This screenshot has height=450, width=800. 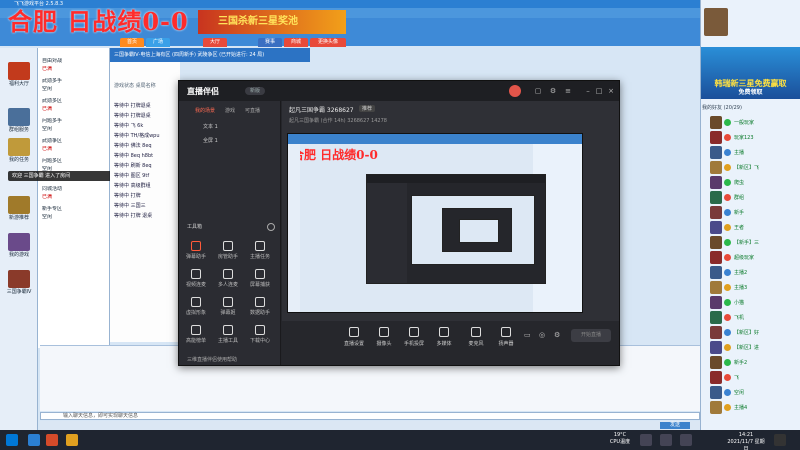 I want to click on player-row: 超级玩家, so click(x=754, y=258).